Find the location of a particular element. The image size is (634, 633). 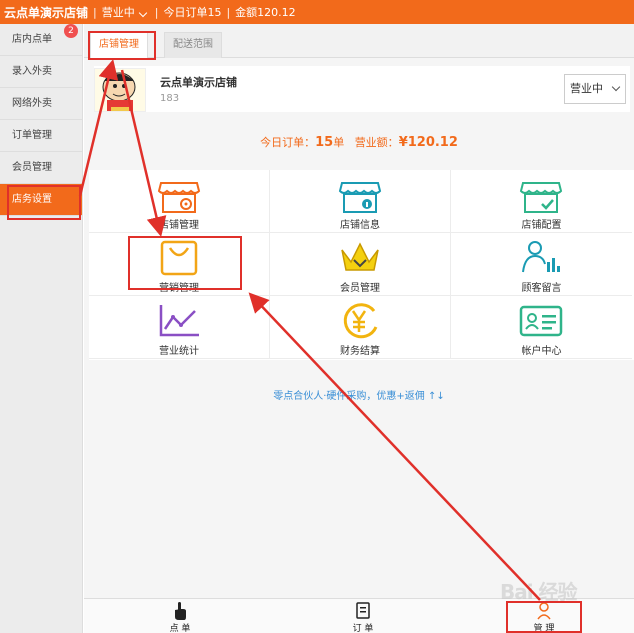

menu-label: 顾客留言 is located at coordinates (541, 288).